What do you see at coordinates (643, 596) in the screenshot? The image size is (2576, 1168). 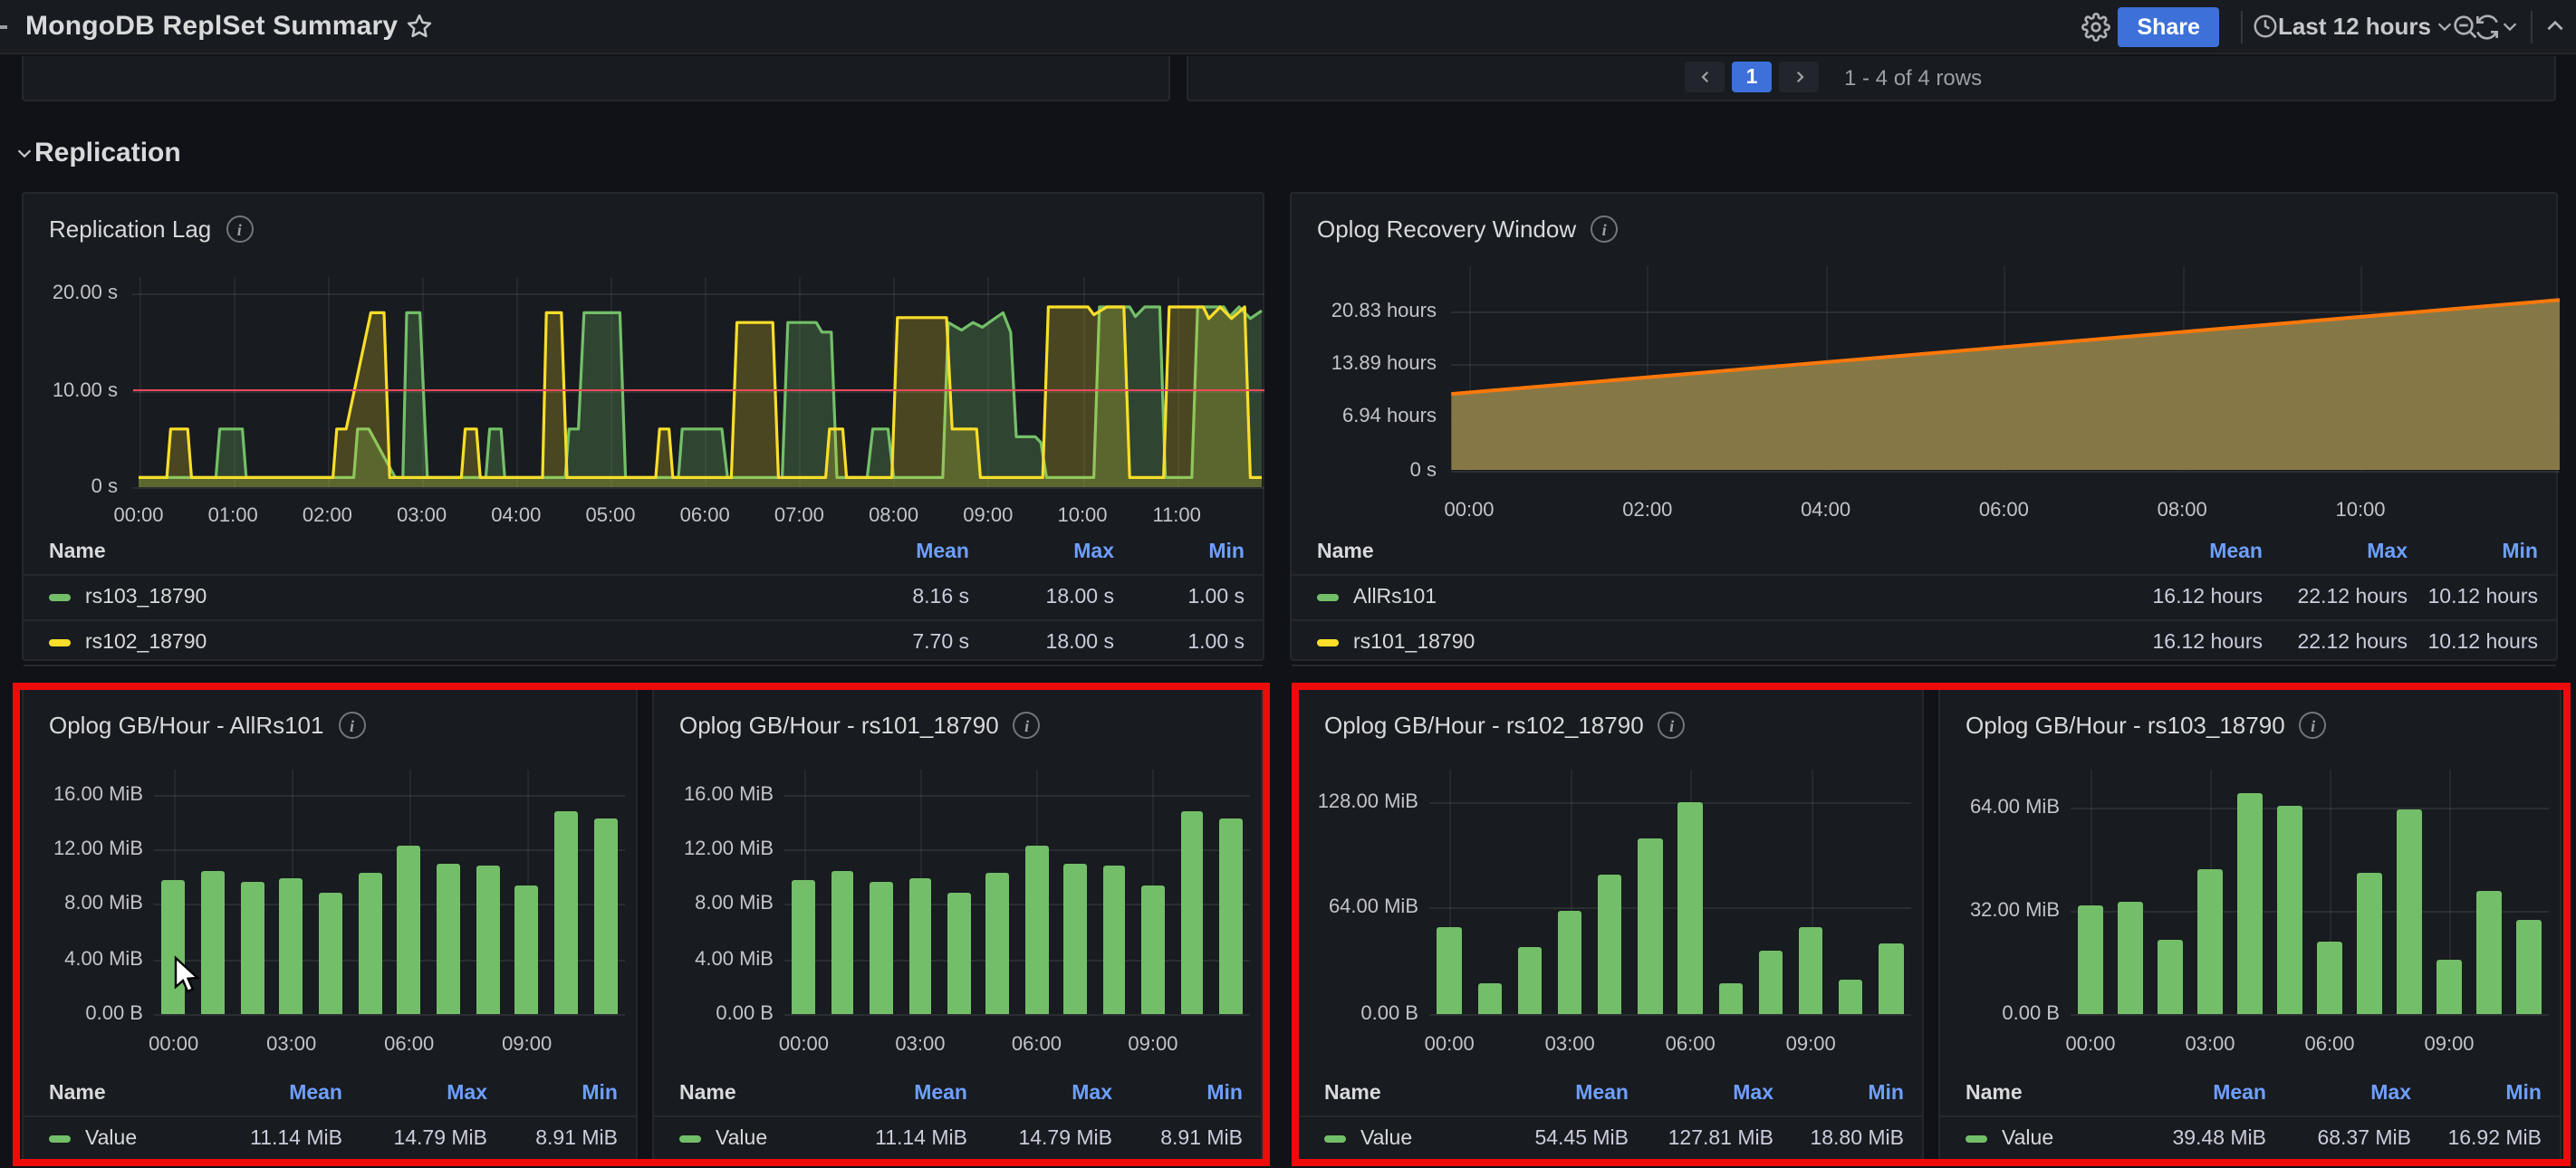 I see `legend-row: rs103_18790 8.16 s 18.00 s 1.00 s` at bounding box center [643, 596].